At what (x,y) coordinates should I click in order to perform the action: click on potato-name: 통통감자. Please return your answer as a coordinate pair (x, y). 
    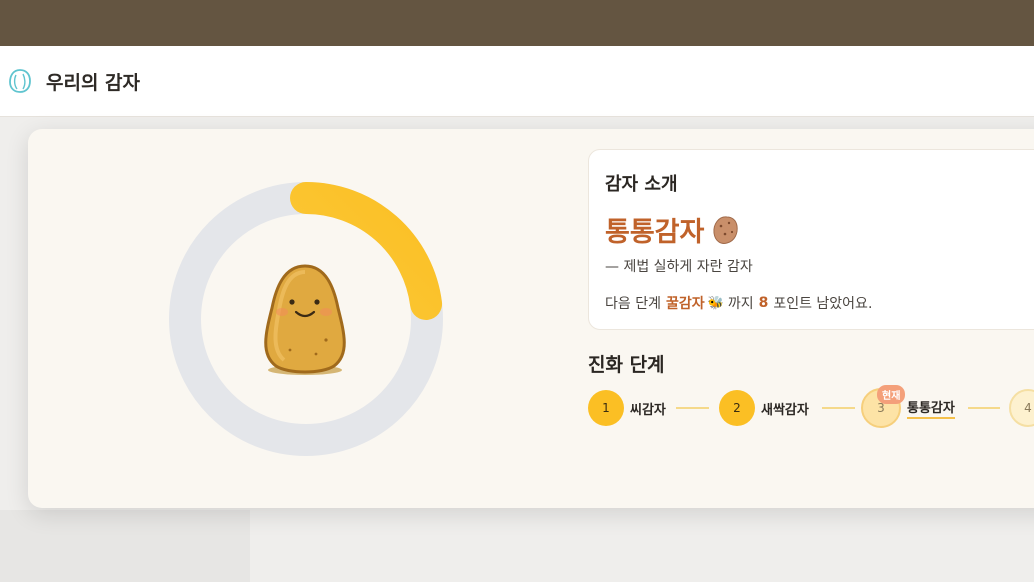
    Looking at the image, I should click on (672, 229).